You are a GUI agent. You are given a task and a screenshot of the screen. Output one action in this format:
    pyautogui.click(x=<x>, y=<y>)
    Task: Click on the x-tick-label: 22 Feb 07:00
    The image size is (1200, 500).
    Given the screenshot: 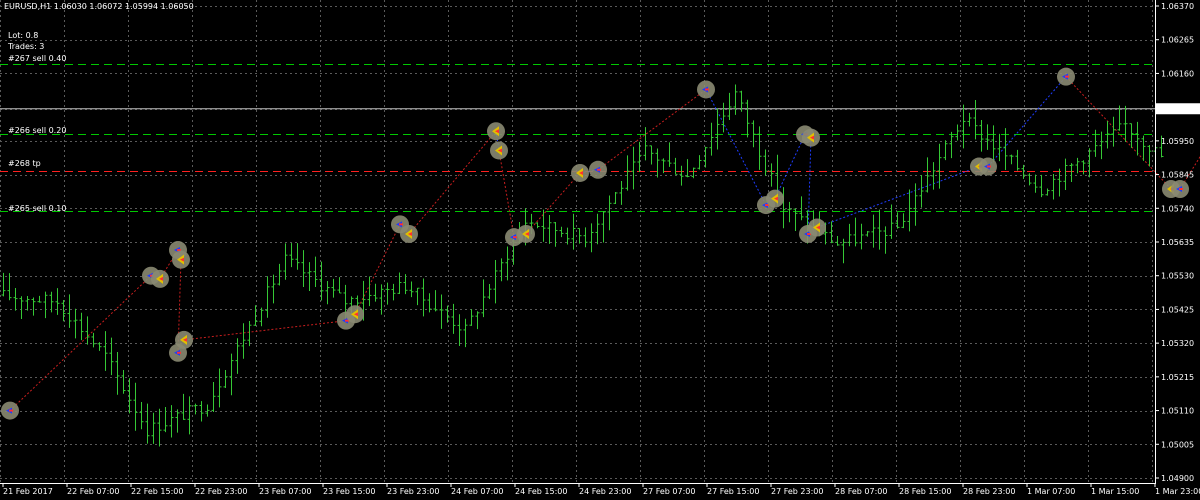 What is the action you would take?
    pyautogui.click(x=93, y=491)
    